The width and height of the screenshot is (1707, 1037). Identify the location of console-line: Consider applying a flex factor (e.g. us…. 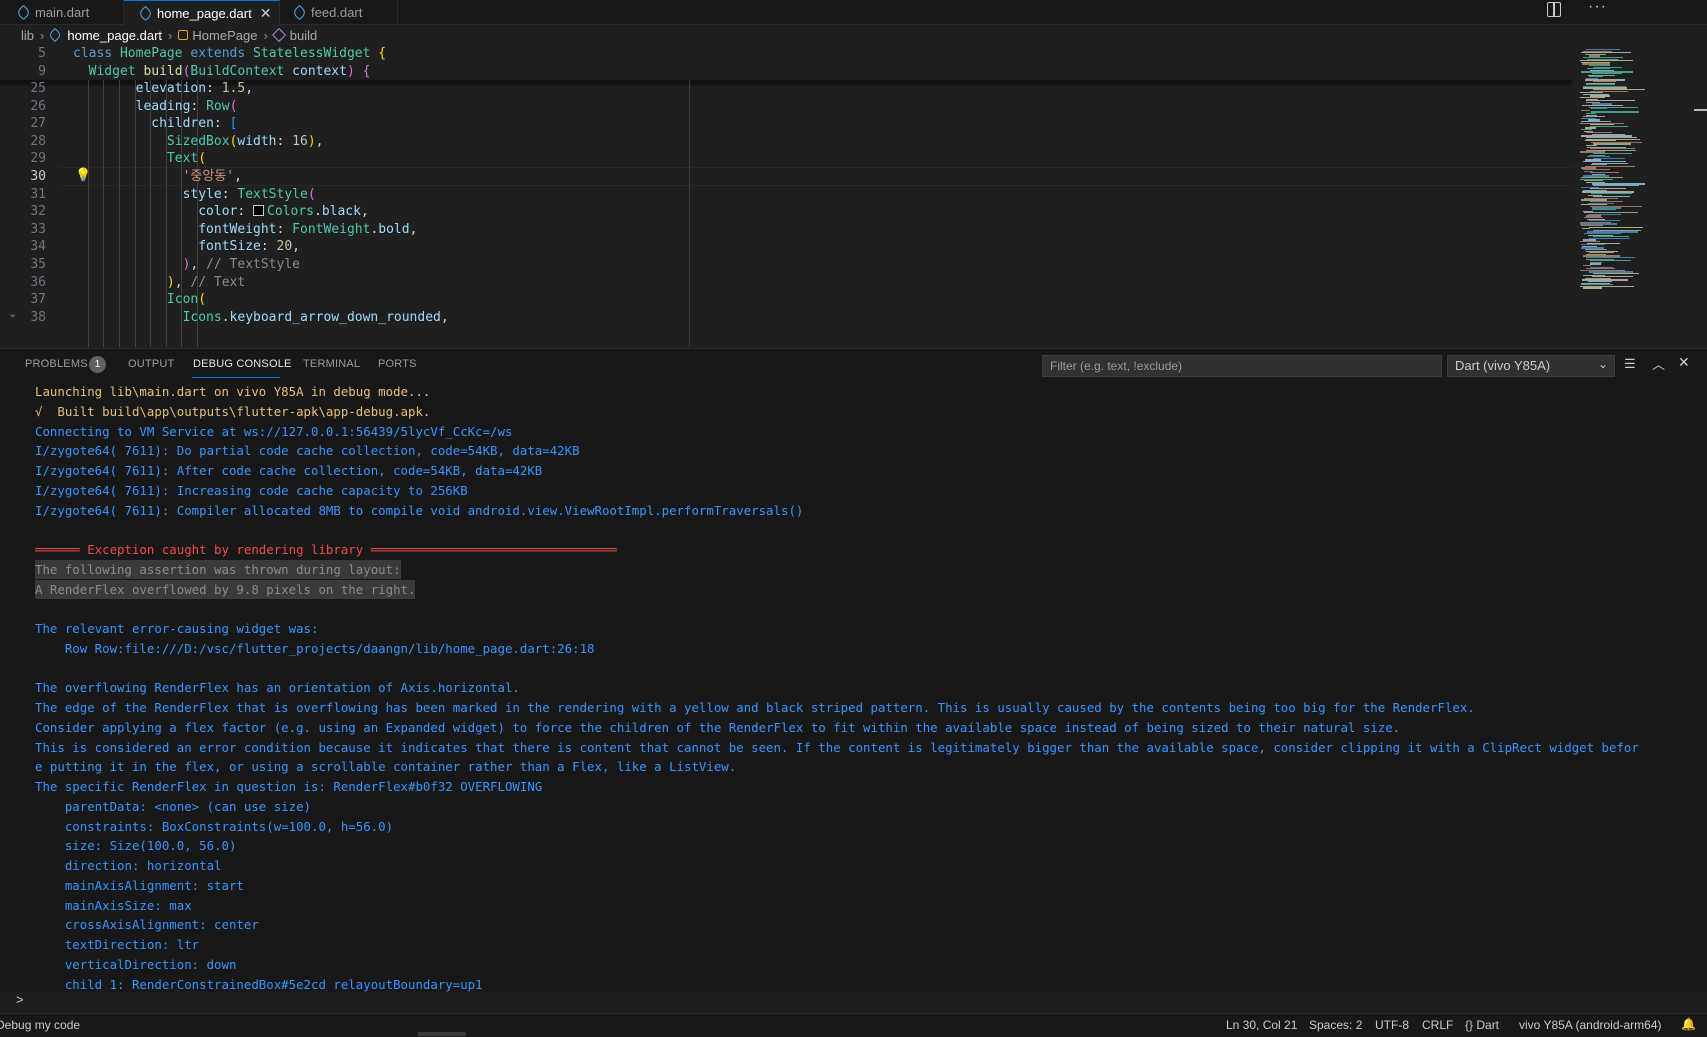
(718, 727).